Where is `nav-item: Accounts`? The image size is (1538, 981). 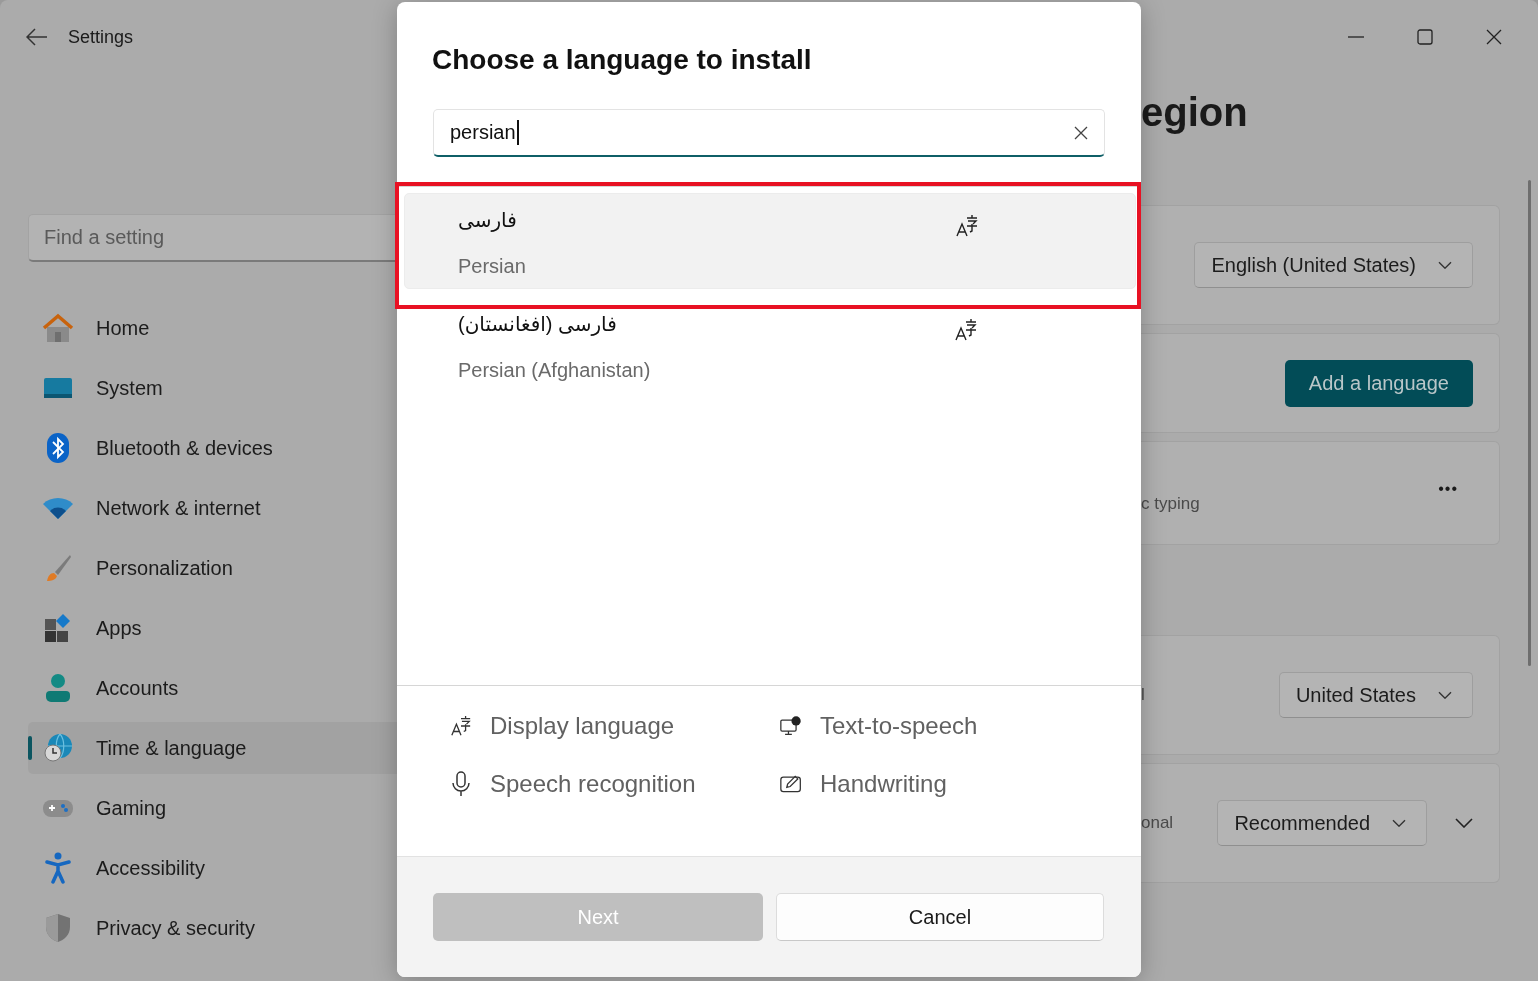
nav-item: Accounts is located at coordinates (218, 688).